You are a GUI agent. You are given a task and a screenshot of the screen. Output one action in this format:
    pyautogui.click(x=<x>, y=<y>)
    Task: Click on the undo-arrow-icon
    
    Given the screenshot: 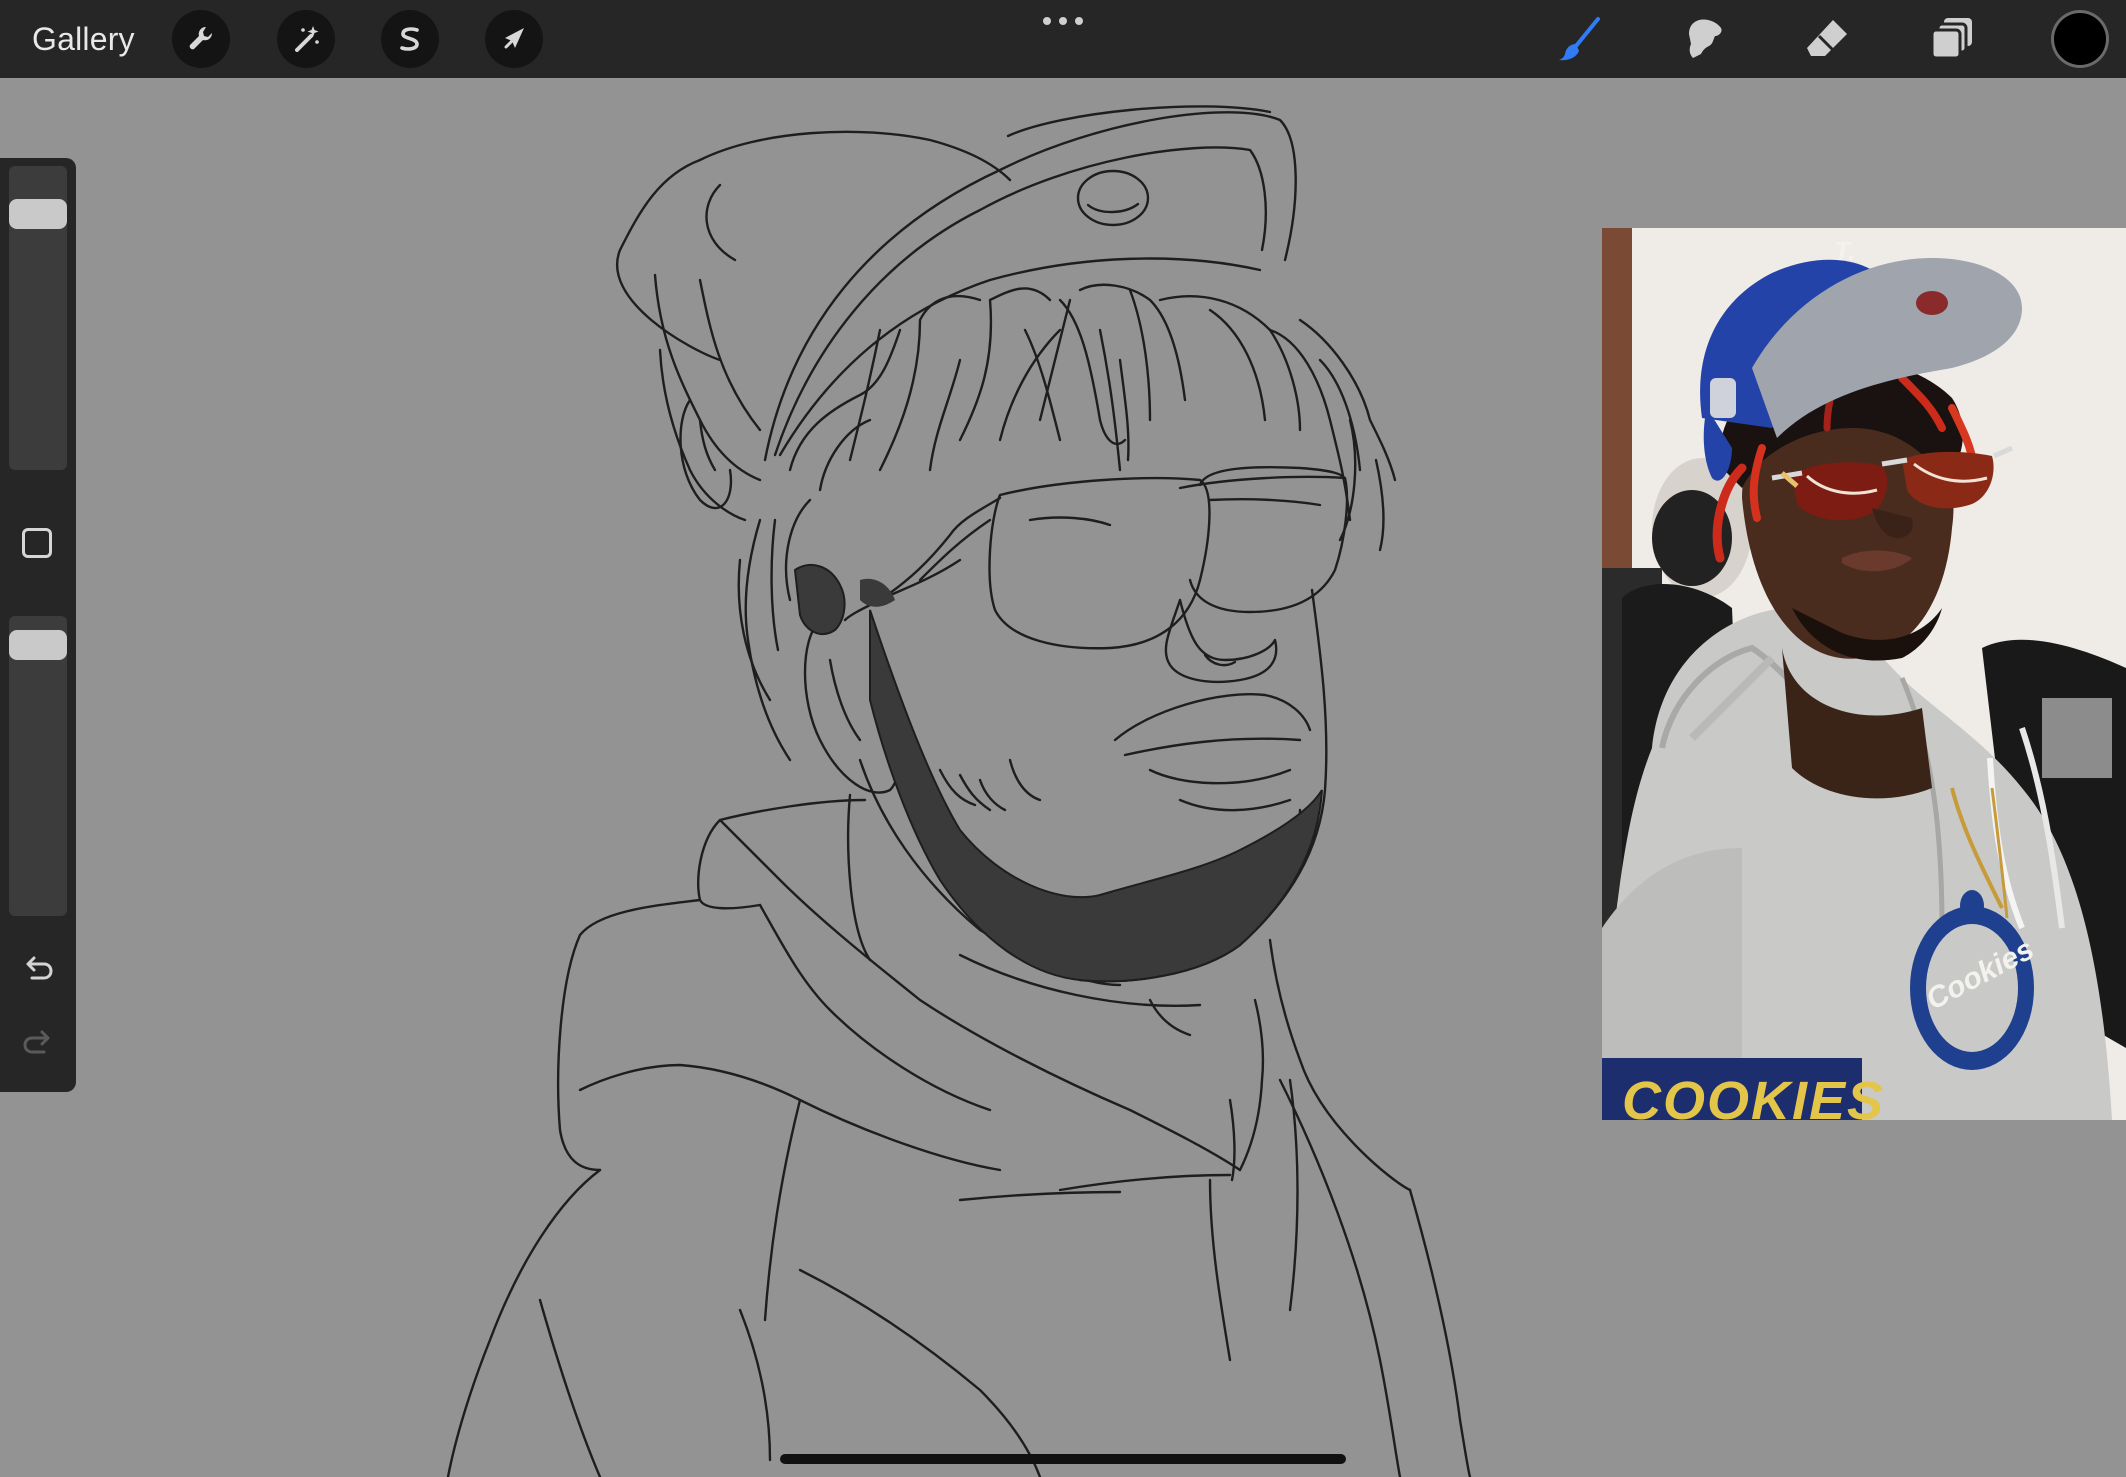 What is the action you would take?
    pyautogui.click(x=39, y=968)
    